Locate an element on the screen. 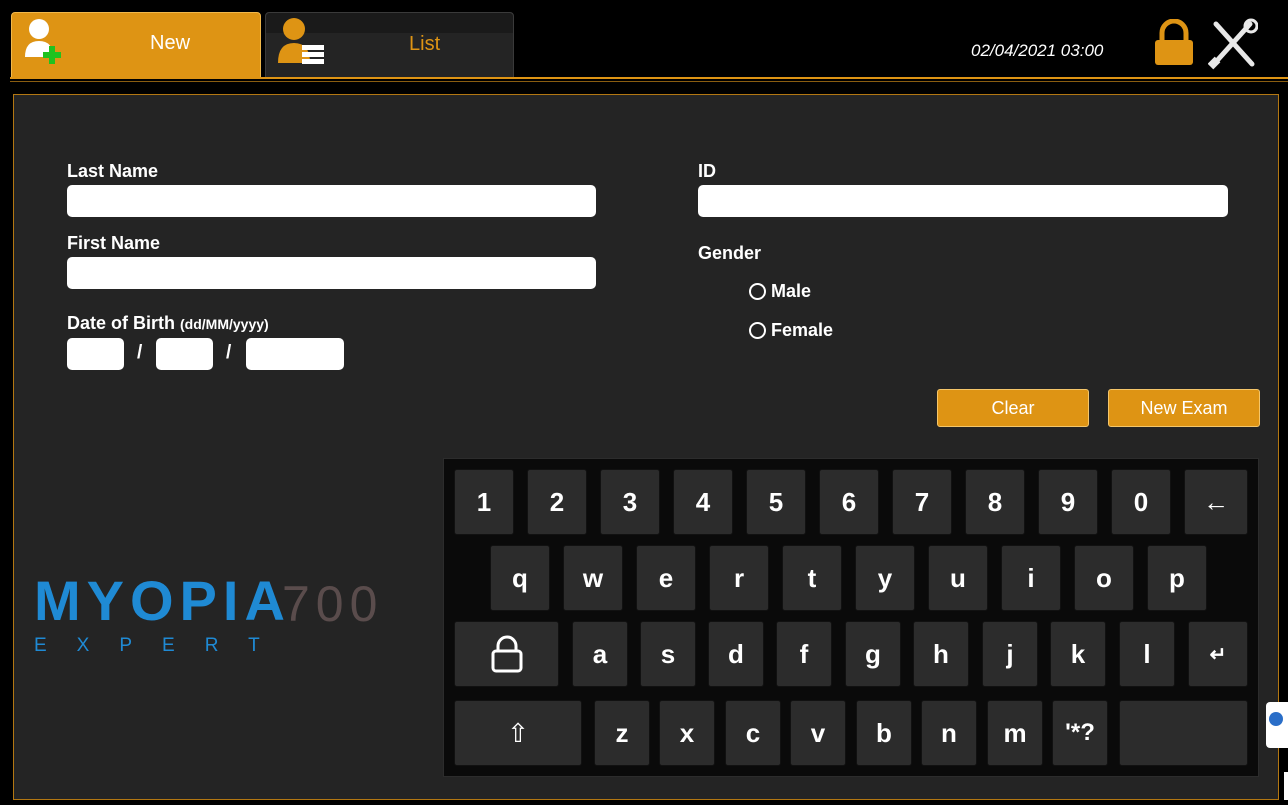 The height and width of the screenshot is (805, 1288). key-y: y is located at coordinates (885, 578).